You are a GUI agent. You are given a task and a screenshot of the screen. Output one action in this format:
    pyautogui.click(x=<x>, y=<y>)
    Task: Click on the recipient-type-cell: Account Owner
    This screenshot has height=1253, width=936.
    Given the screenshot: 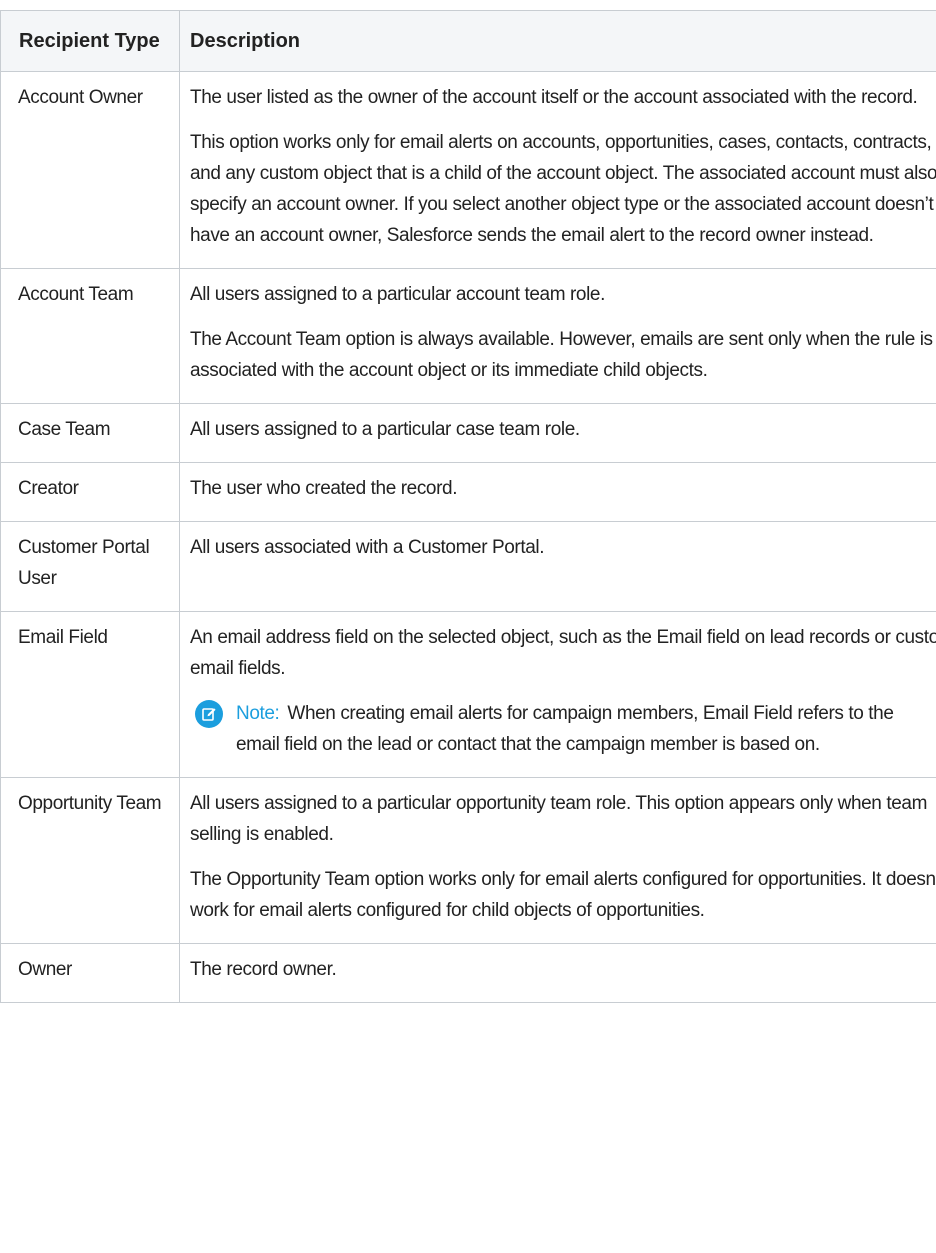 What is the action you would take?
    pyautogui.click(x=90, y=170)
    